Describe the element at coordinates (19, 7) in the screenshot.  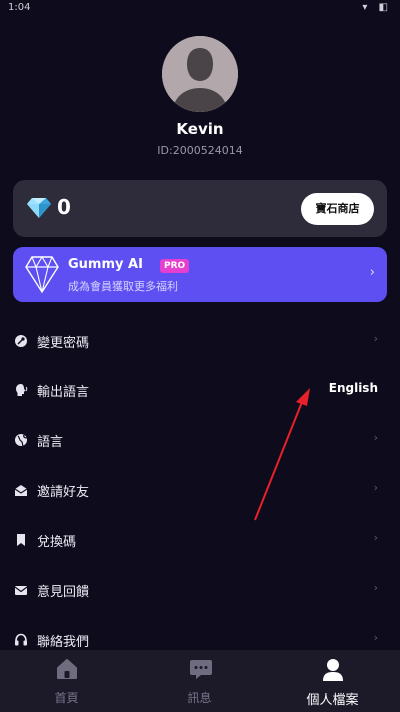
I see `status-time: 1:04` at that location.